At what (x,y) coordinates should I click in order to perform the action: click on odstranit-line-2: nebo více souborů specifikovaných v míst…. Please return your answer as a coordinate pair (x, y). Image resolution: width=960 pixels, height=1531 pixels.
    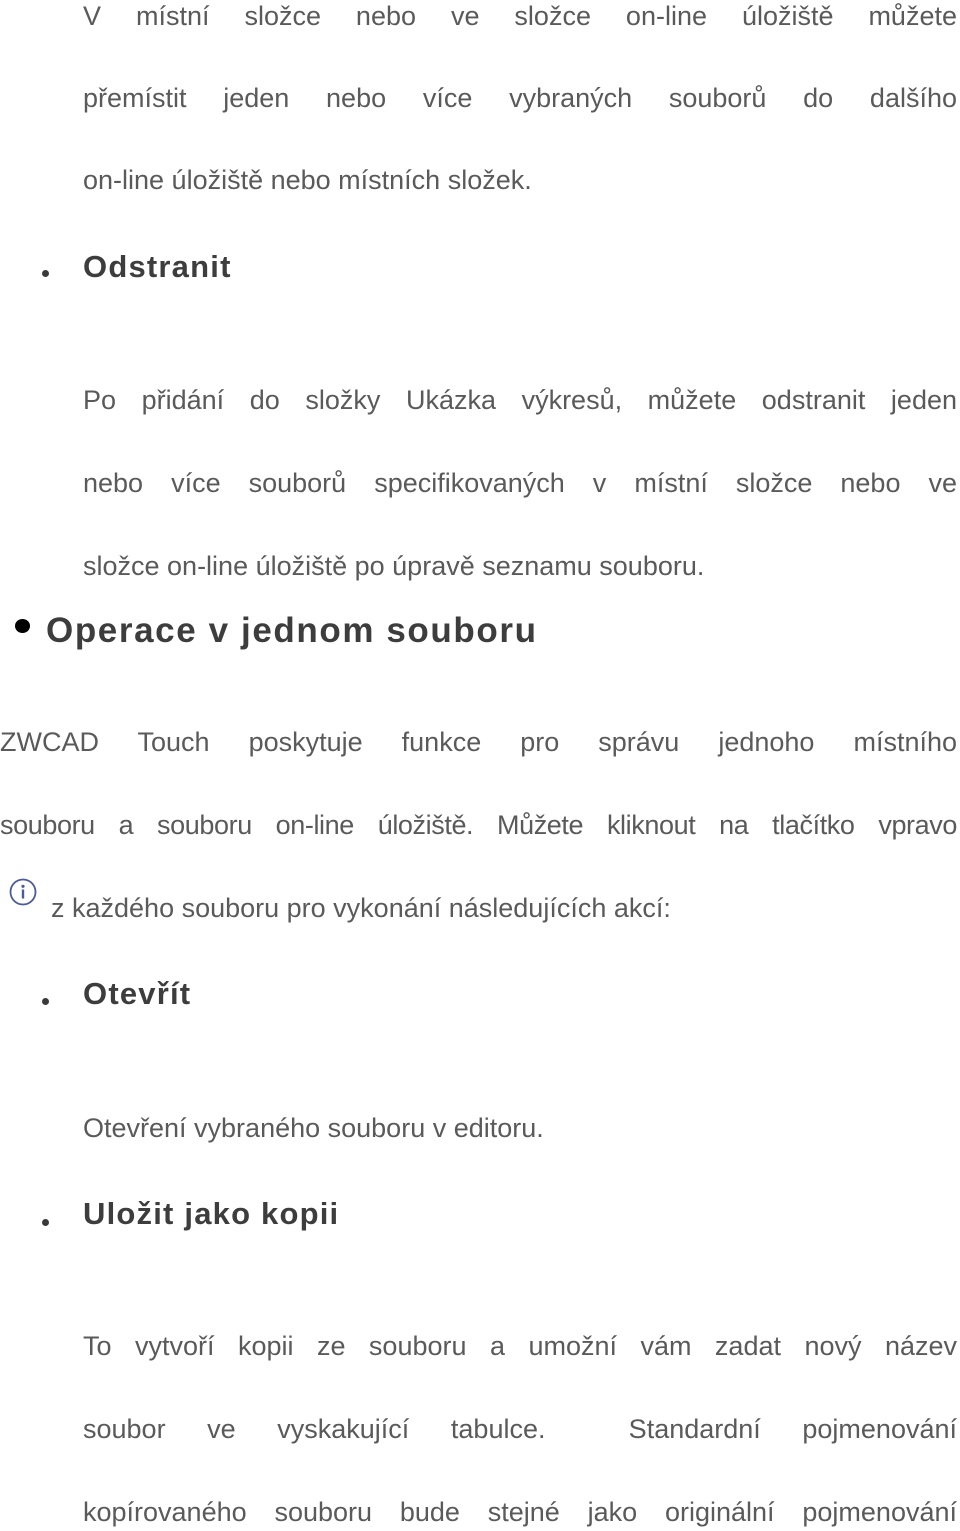
    Looking at the image, I should click on (520, 483).